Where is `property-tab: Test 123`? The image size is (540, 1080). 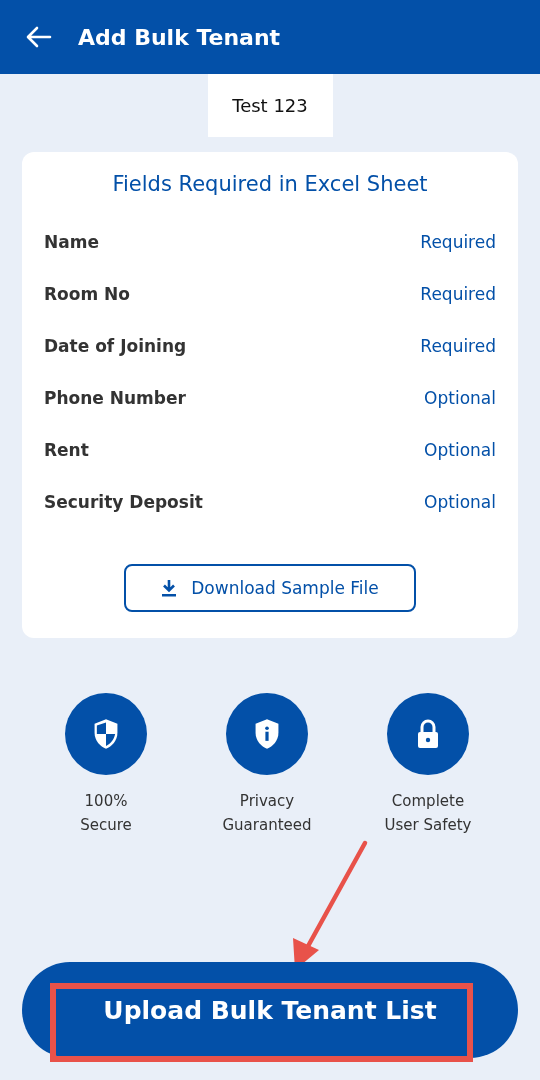 property-tab: Test 123 is located at coordinates (270, 105).